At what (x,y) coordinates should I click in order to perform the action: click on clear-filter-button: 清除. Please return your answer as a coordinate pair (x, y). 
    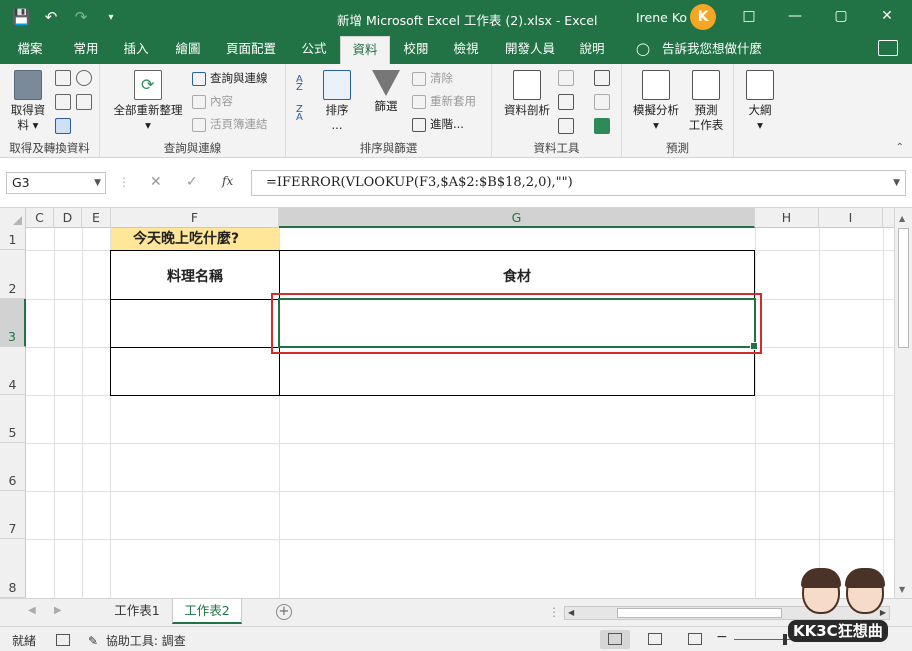
    Looking at the image, I should click on (432, 78).